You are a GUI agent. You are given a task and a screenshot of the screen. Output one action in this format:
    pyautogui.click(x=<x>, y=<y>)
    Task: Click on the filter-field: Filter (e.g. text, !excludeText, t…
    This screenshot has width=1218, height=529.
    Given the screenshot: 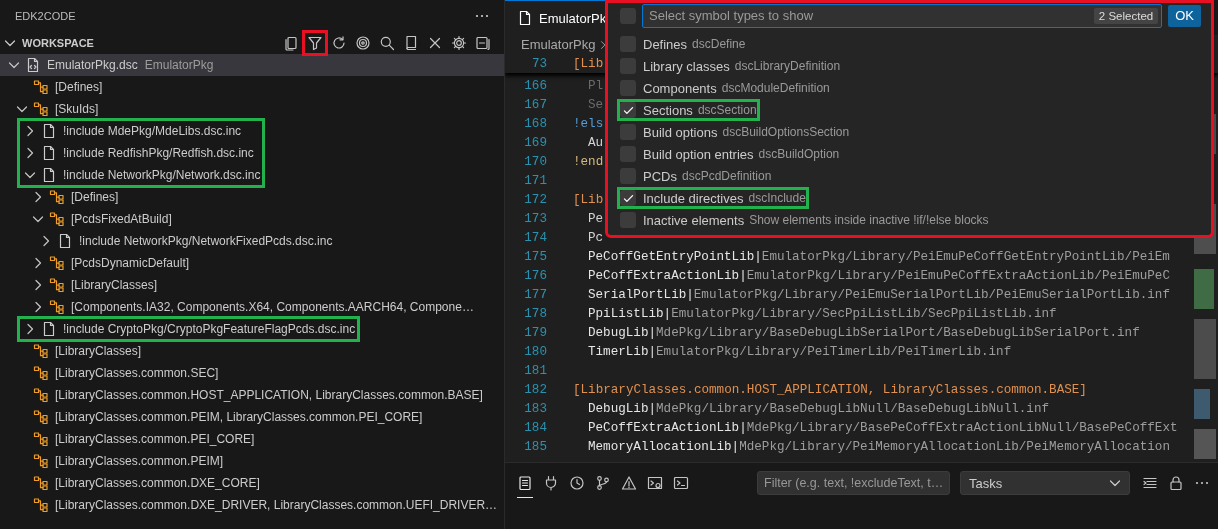 What is the action you would take?
    pyautogui.click(x=853, y=483)
    